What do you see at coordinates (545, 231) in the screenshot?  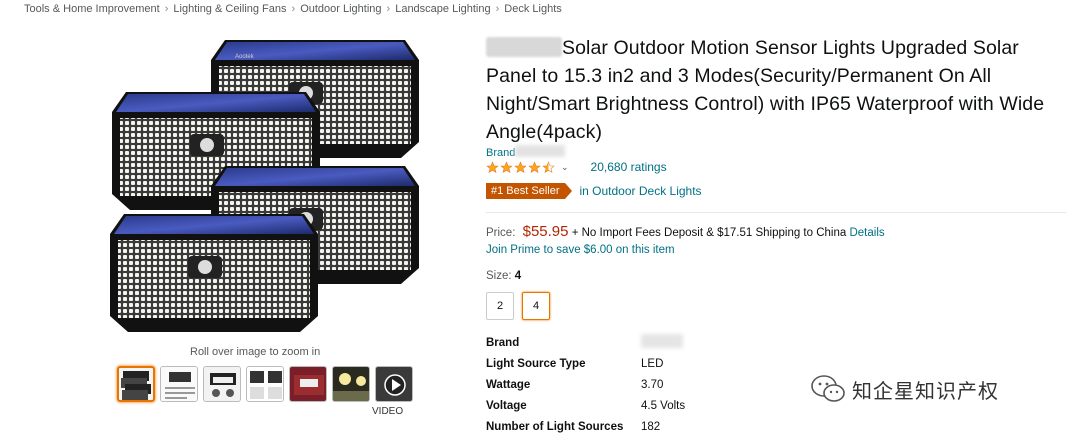 I see `price-value: $55.95` at bounding box center [545, 231].